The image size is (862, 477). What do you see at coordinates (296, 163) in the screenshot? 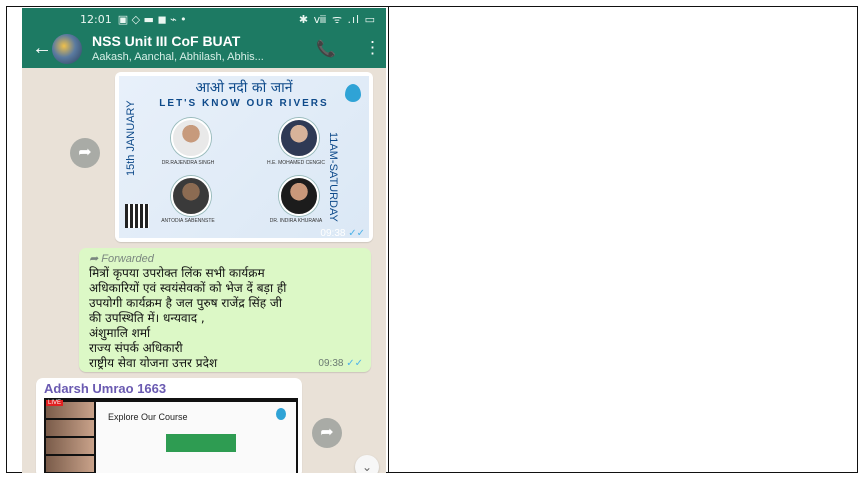
I see `speaker-name: H.E. MOHAMED CENGIC` at bounding box center [296, 163].